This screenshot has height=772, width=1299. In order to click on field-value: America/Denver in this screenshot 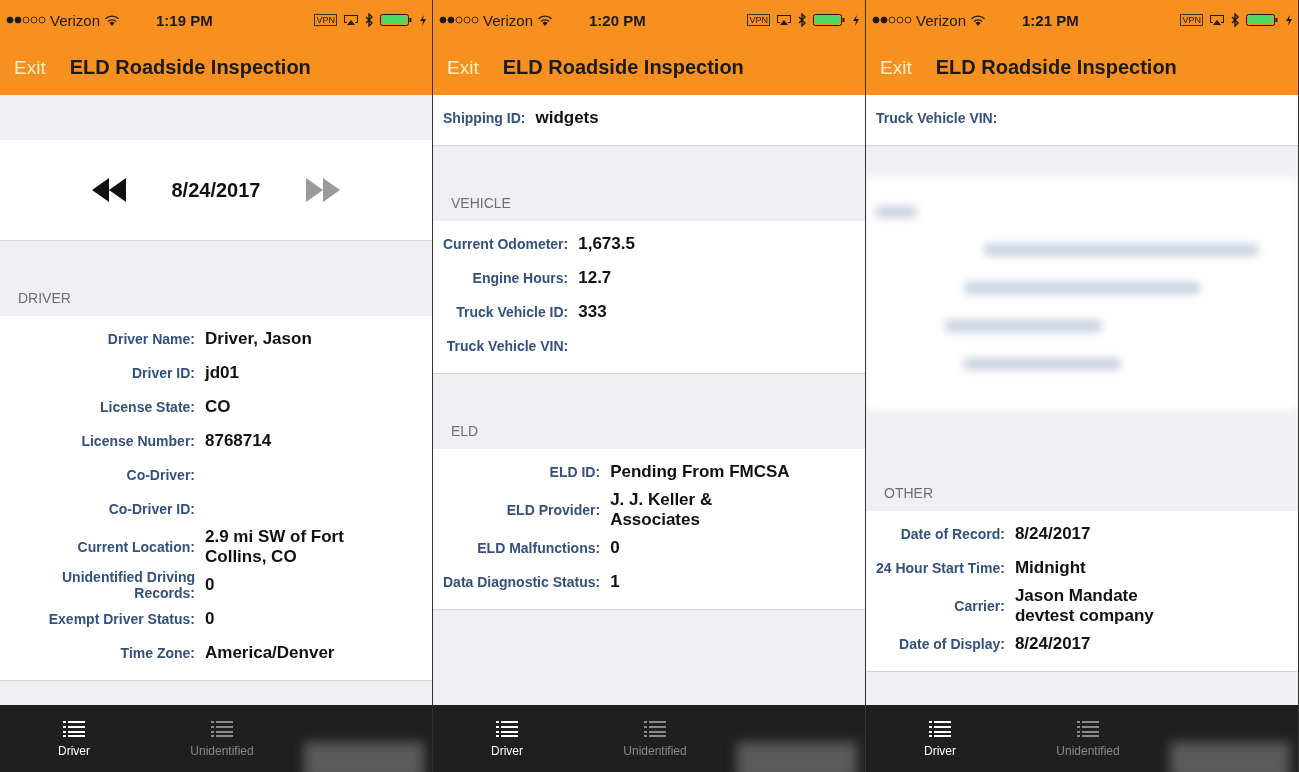, I will do `click(270, 653)`.